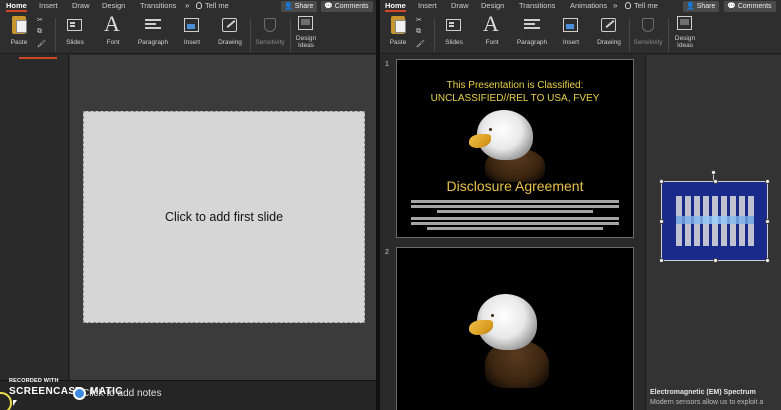  I want to click on brand-left: SCREENCAST, so click(45, 391).